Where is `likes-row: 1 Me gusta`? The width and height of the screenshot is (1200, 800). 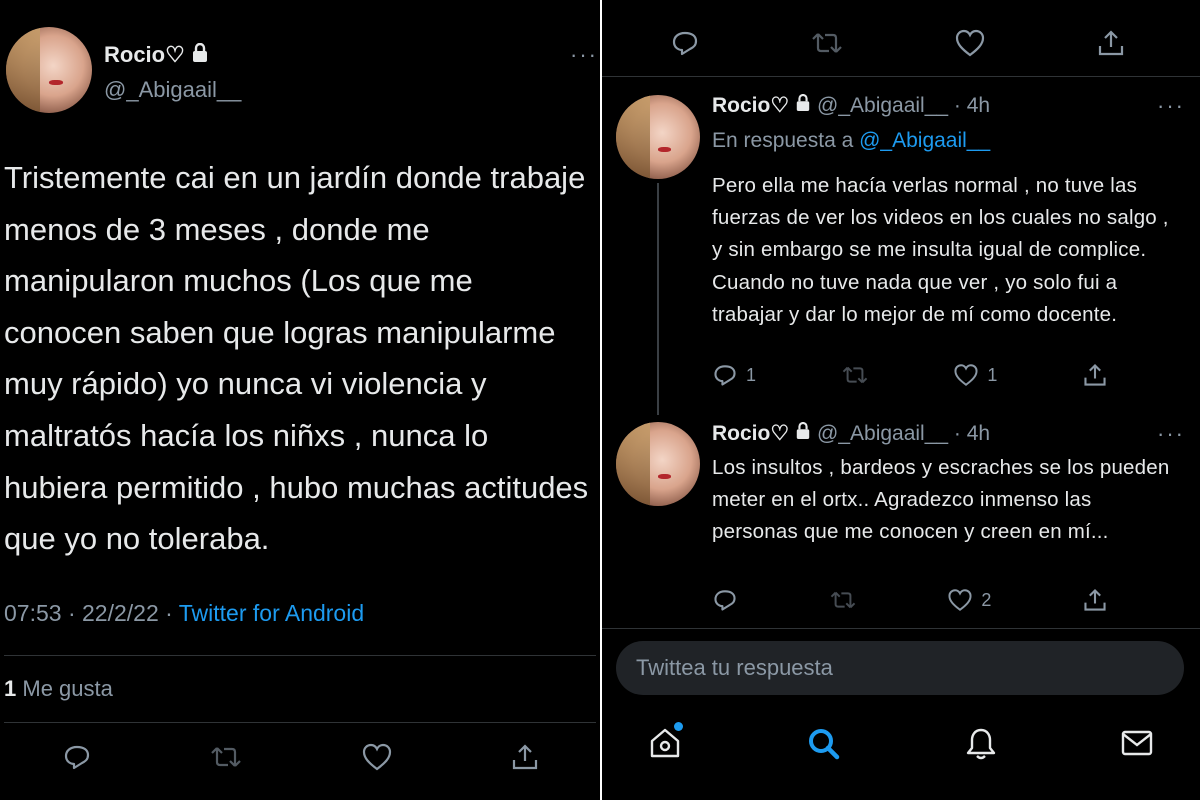 likes-row: 1 Me gusta is located at coordinates (58, 689).